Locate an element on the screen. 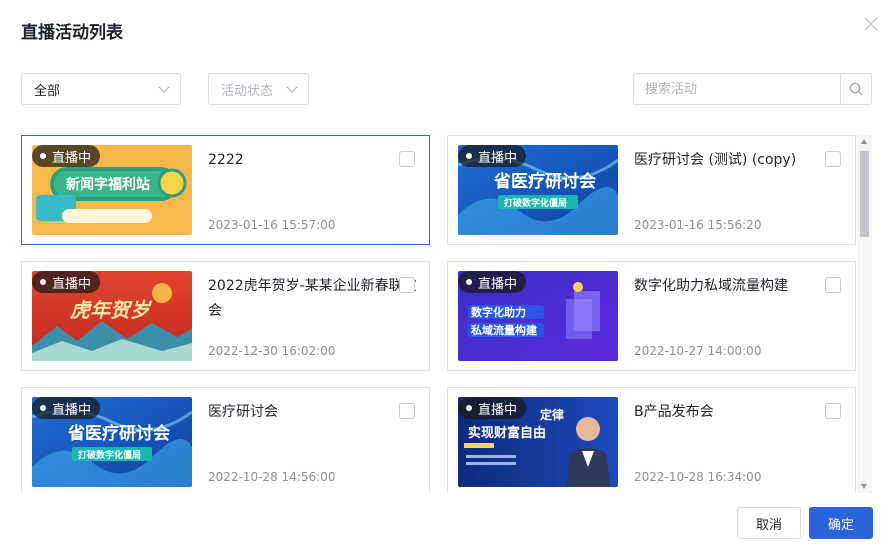 The width and height of the screenshot is (893, 554). category-select-value: 全部 is located at coordinates (47, 91).